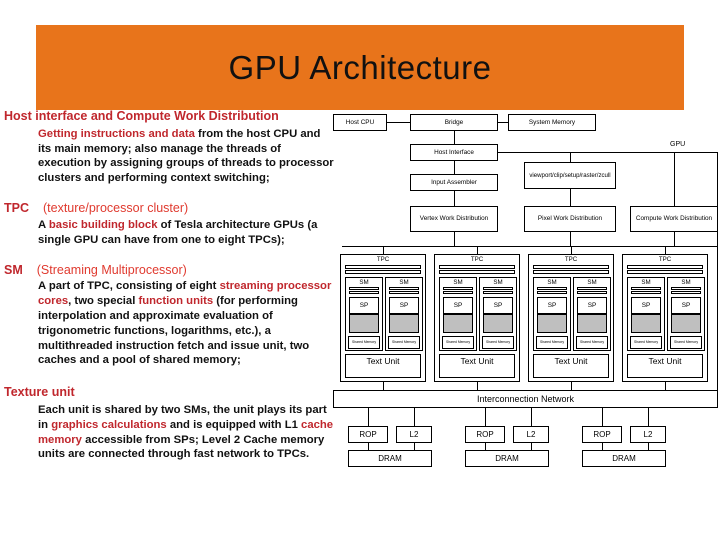 The height and width of the screenshot is (540, 720). I want to click on section-heading-suffix-1: (texture/processor cluster), so click(116, 208).